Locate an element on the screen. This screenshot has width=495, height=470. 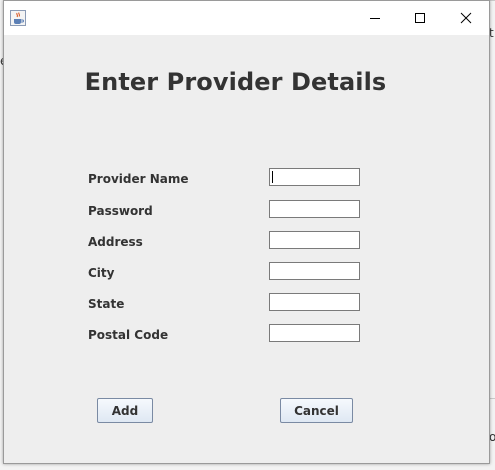
minimize-button is located at coordinates (375, 18).